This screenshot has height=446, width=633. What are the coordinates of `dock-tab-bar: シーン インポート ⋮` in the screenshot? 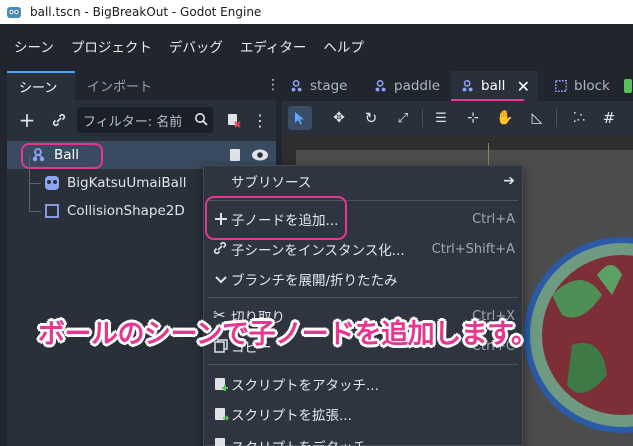 It's located at (143, 85).